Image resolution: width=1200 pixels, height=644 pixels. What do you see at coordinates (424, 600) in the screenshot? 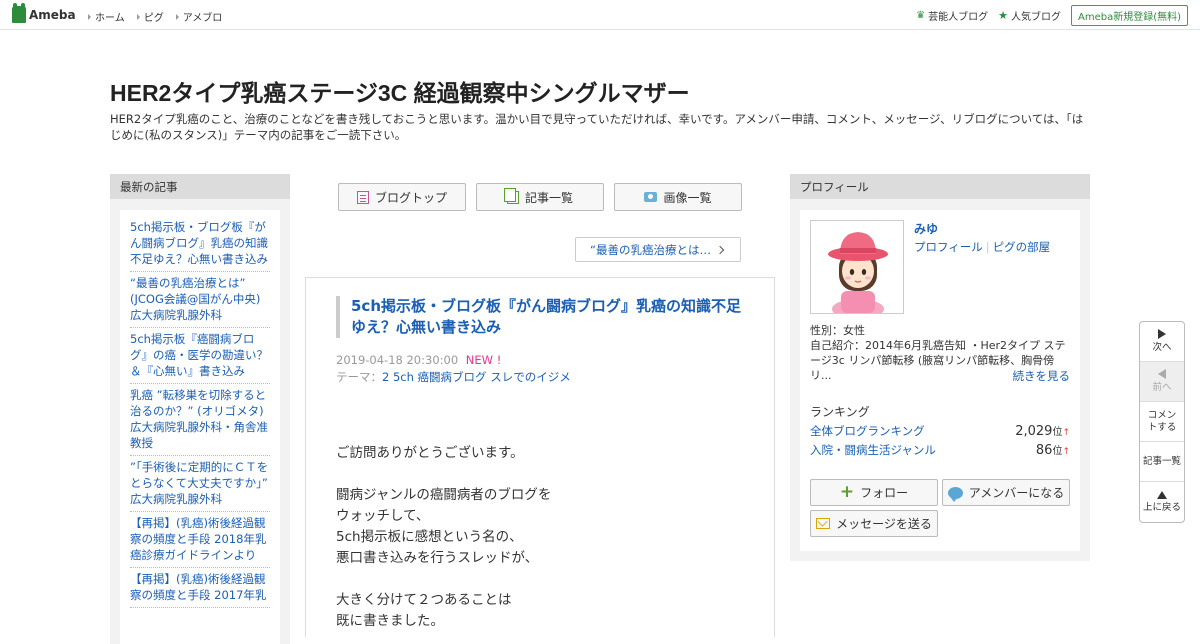
I see `article-paragraph: 大きく分けて２つあることは` at bounding box center [424, 600].